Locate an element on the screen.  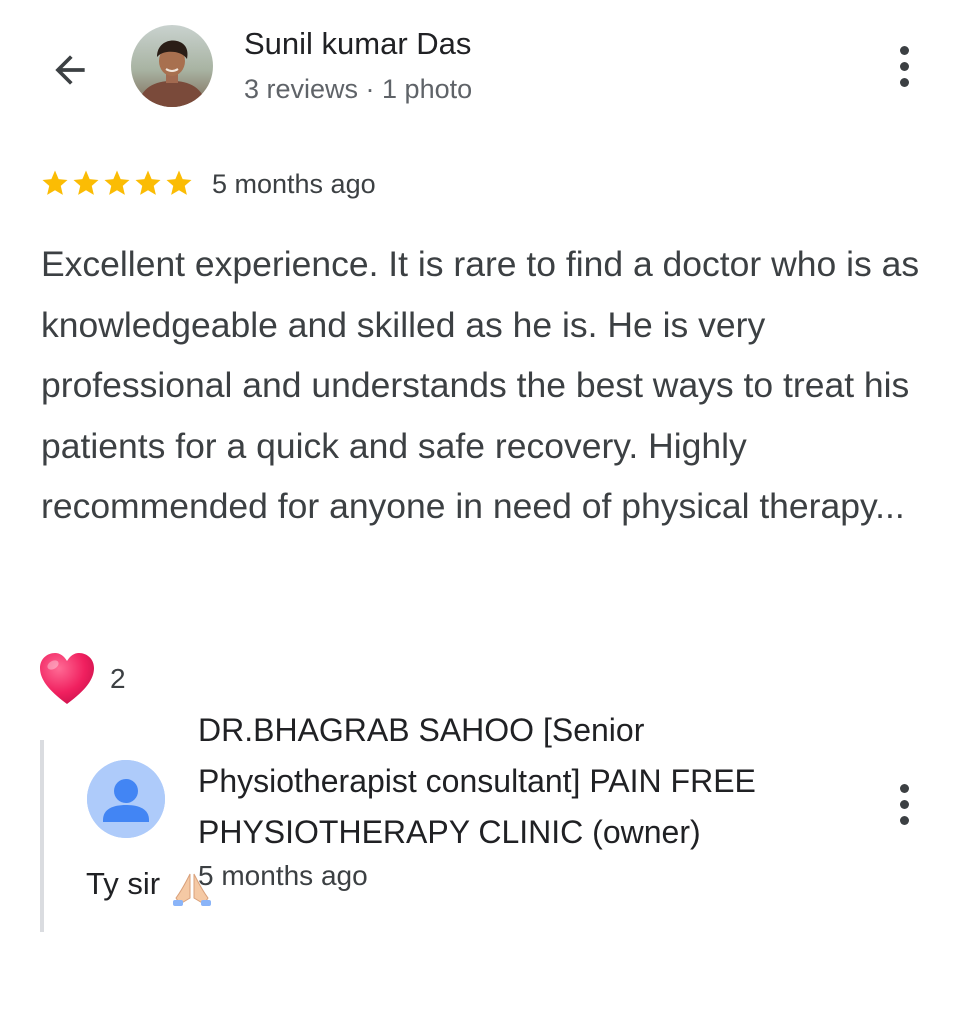
owner-avatar is located at coordinates (126, 799).